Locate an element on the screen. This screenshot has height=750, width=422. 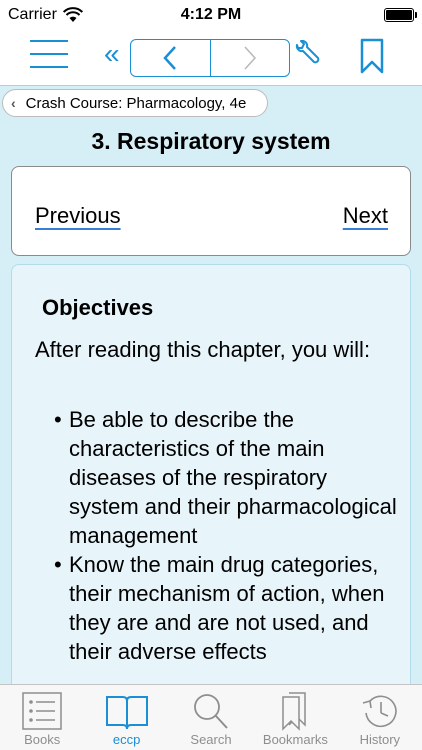
toolbar: « is located at coordinates (211, 58).